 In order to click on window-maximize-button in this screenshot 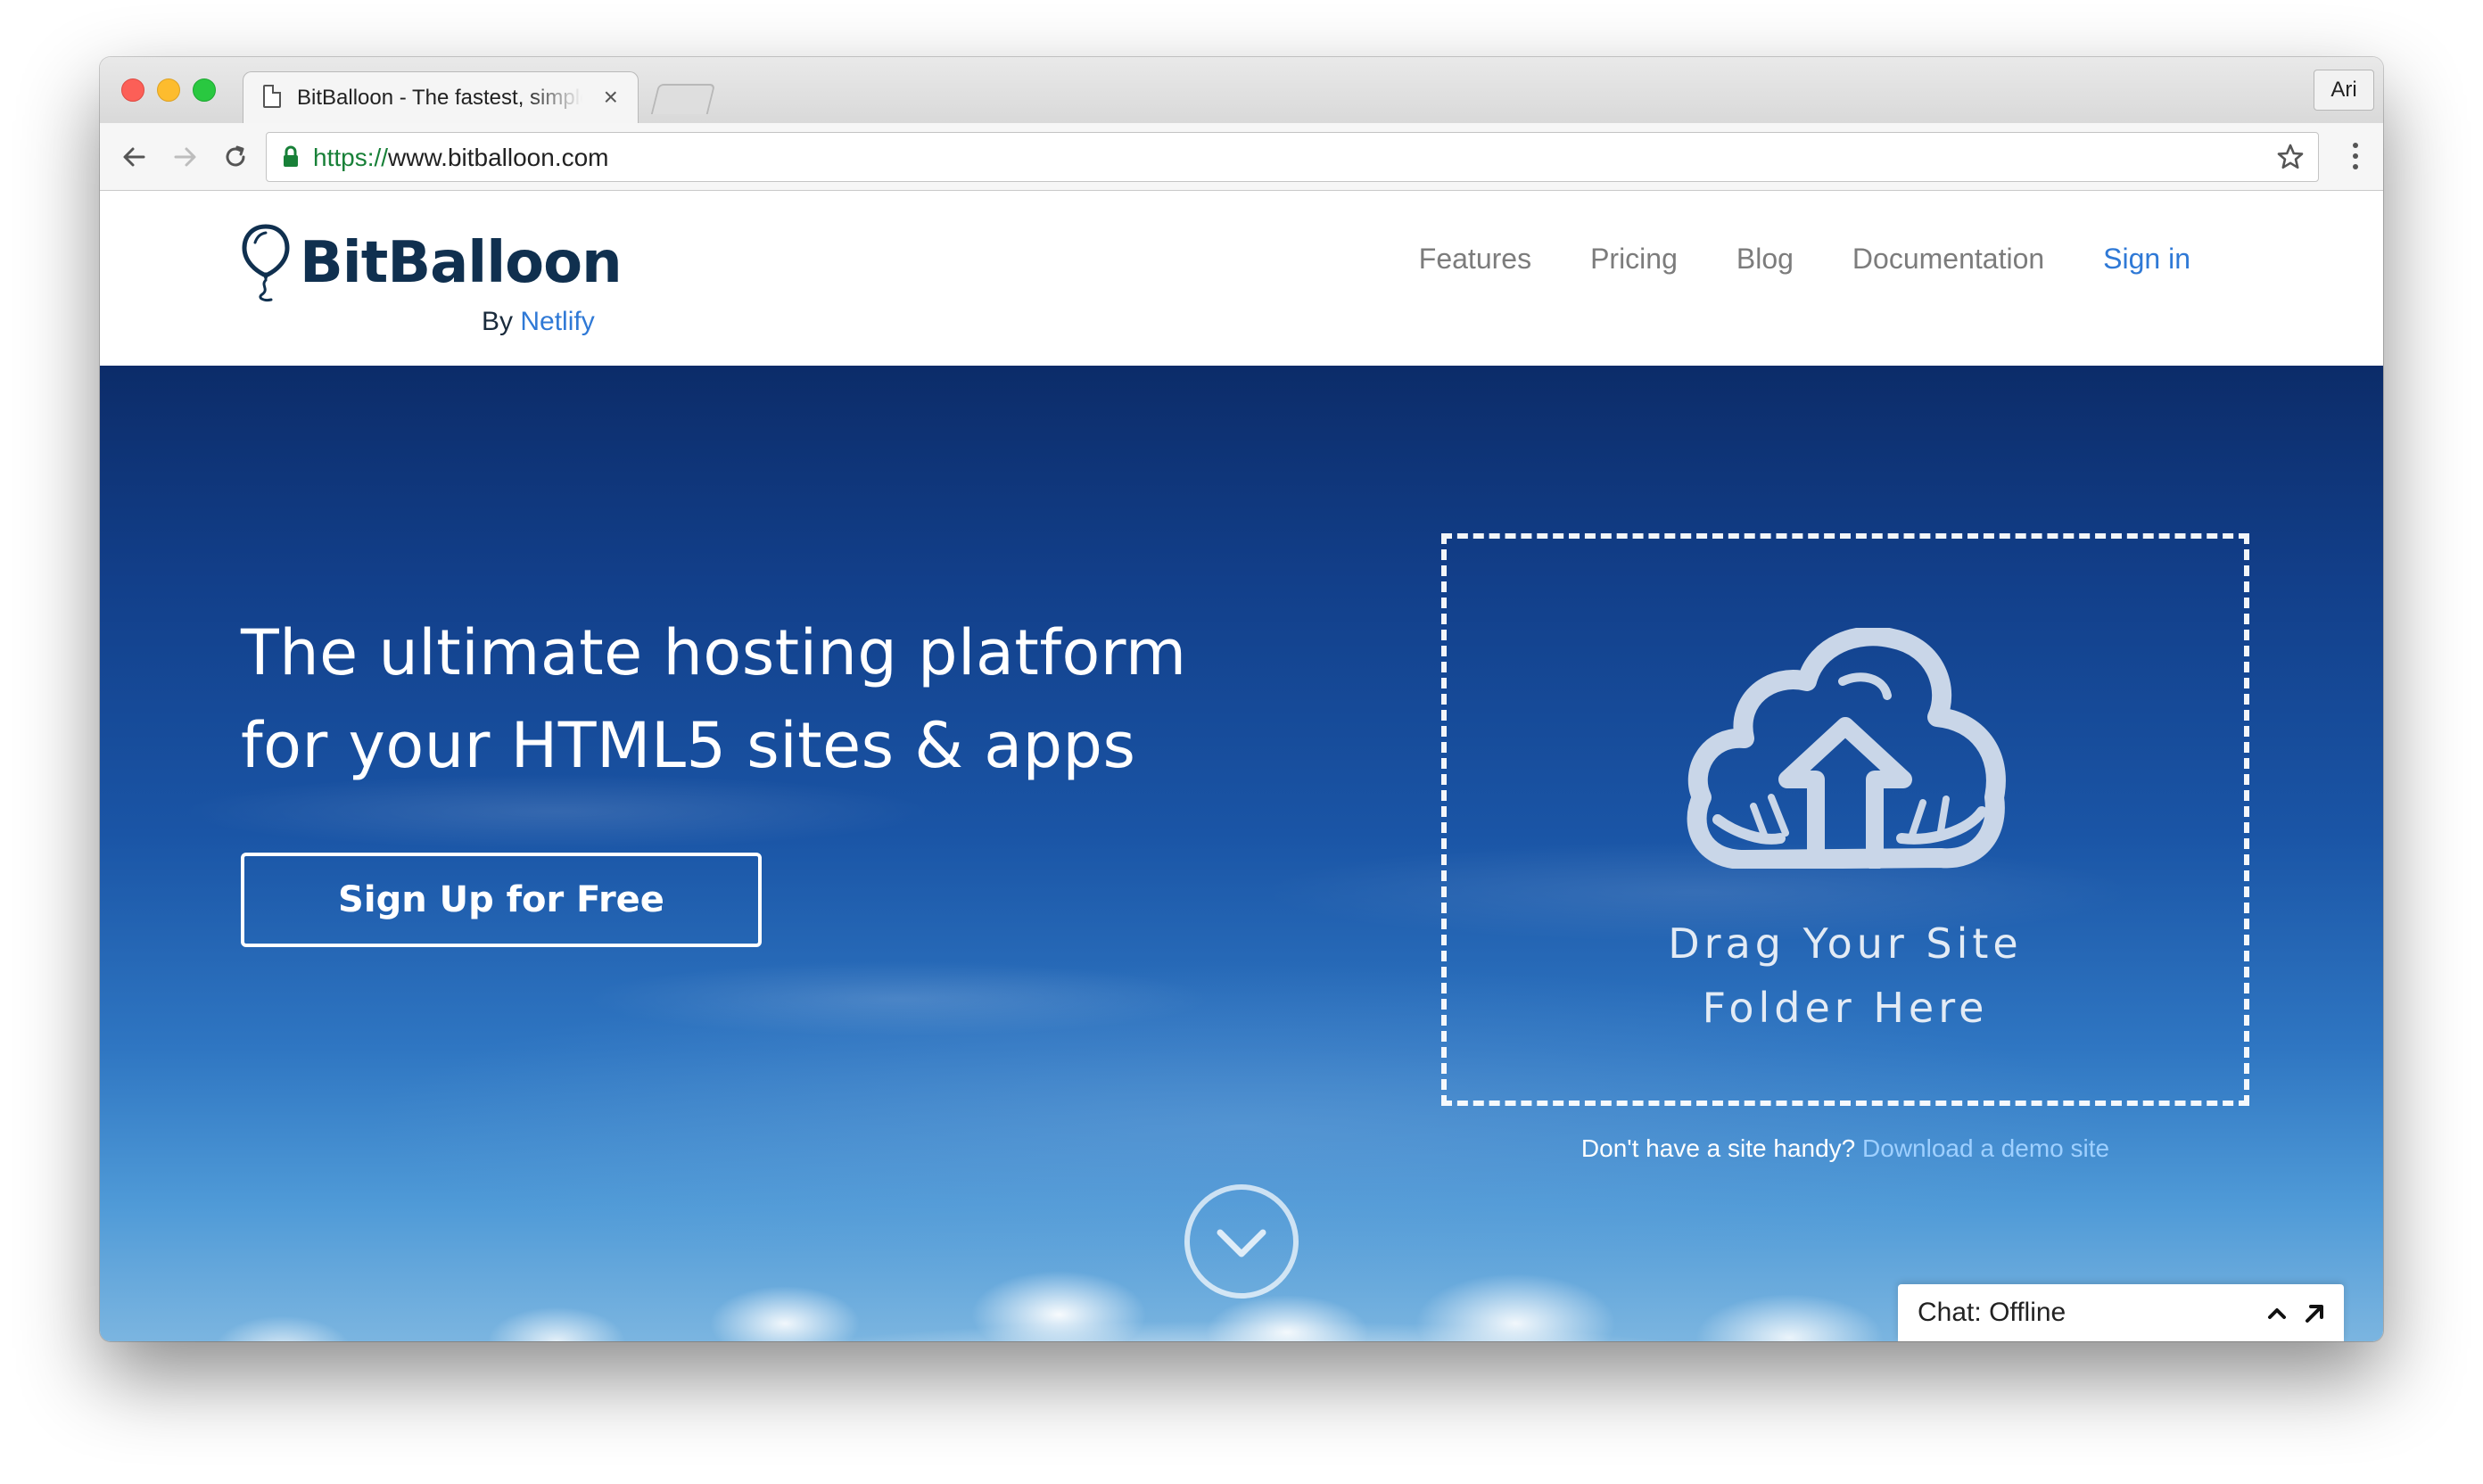, I will do `click(204, 90)`.